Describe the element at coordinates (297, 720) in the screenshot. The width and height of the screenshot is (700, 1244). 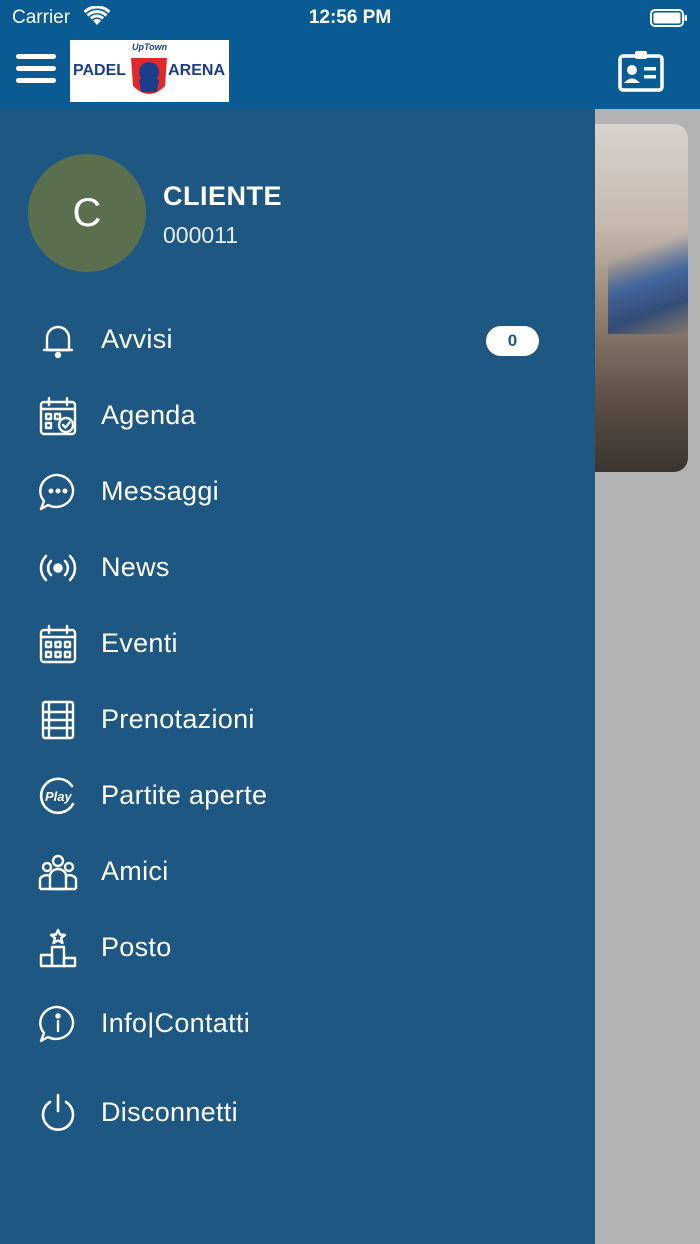
I see `menu-item-prenotazioni: Prenotazioni` at that location.